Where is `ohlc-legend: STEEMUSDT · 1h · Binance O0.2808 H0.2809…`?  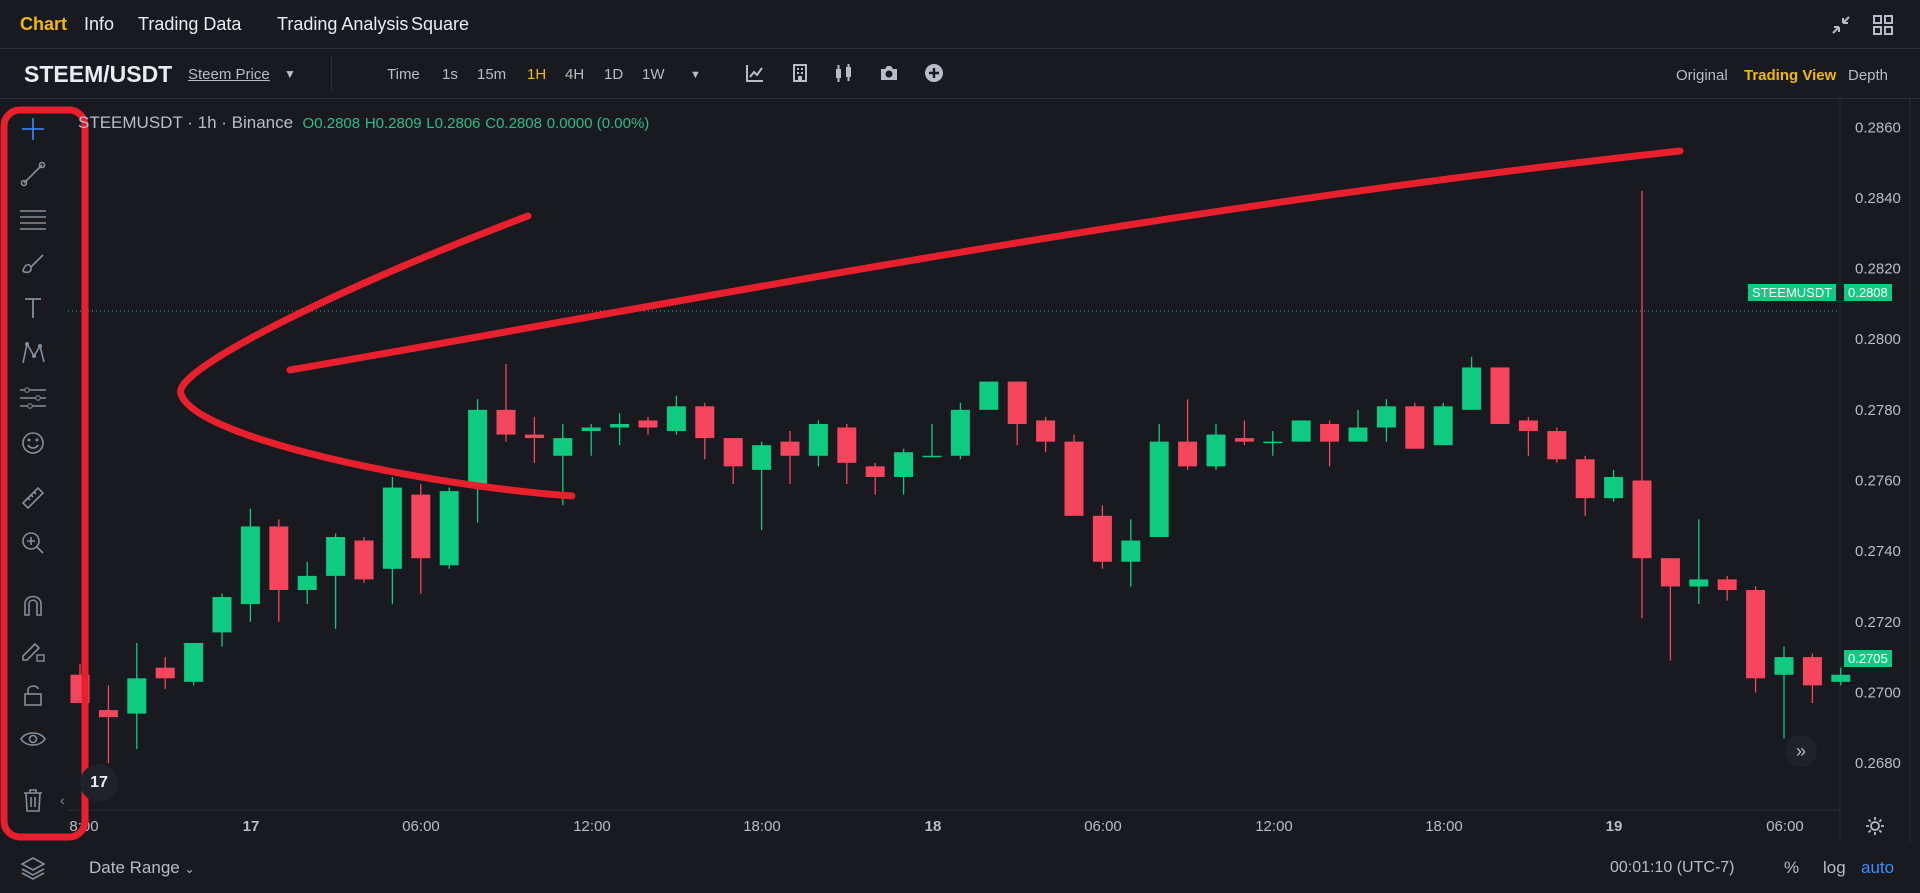 ohlc-legend: STEEMUSDT · 1h · Binance O0.2808 H0.2809… is located at coordinates (363, 123).